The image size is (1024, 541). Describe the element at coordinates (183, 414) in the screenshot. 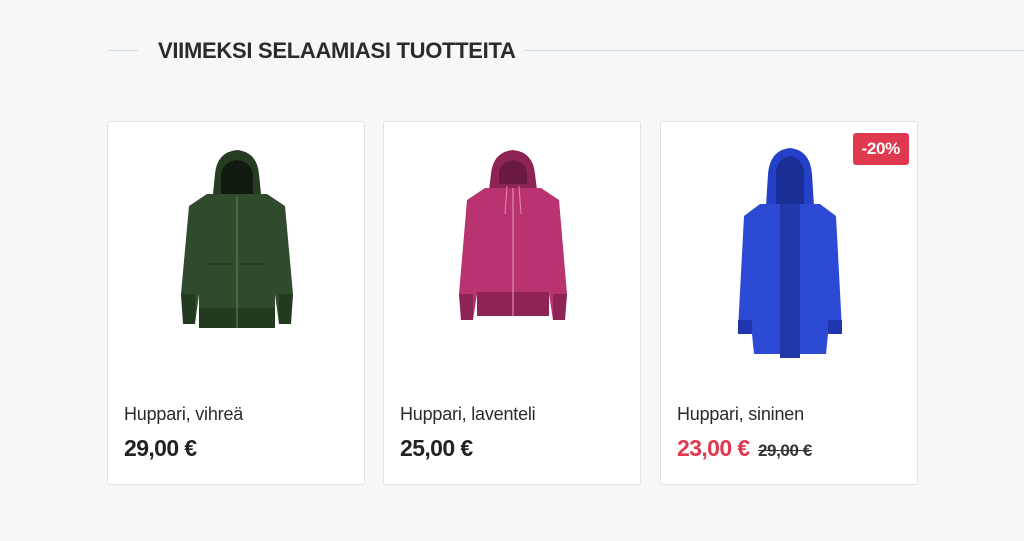

I see `product-name: Huppari, vihreä` at that location.